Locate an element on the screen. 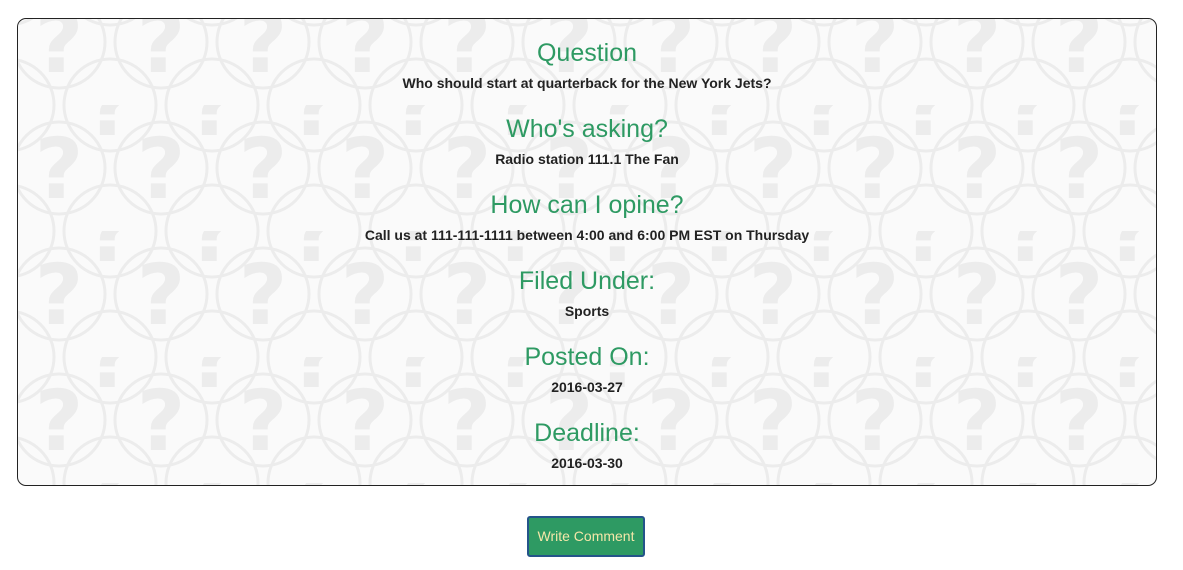 Image resolution: width=1183 pixels, height=570 pixels. asker-heading: Who's asking? is located at coordinates (587, 129).